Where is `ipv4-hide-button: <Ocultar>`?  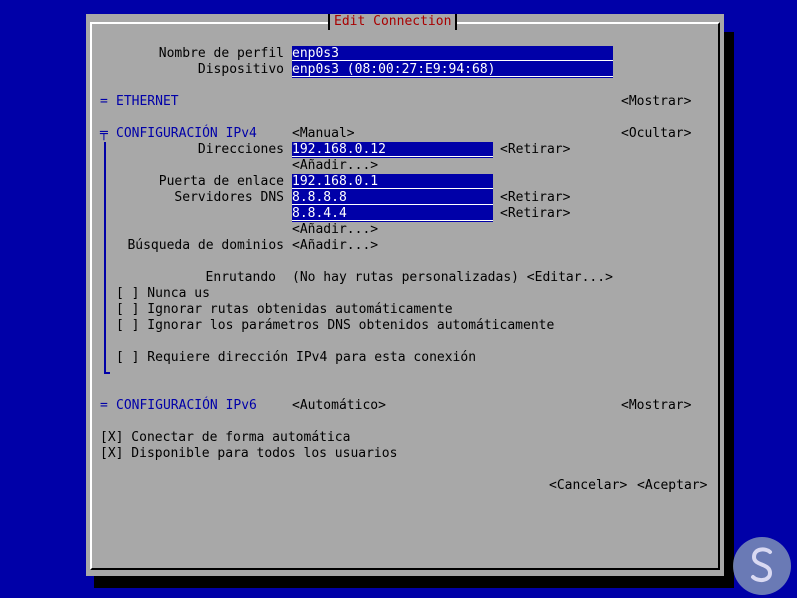 ipv4-hide-button: <Ocultar> is located at coordinates (656, 134).